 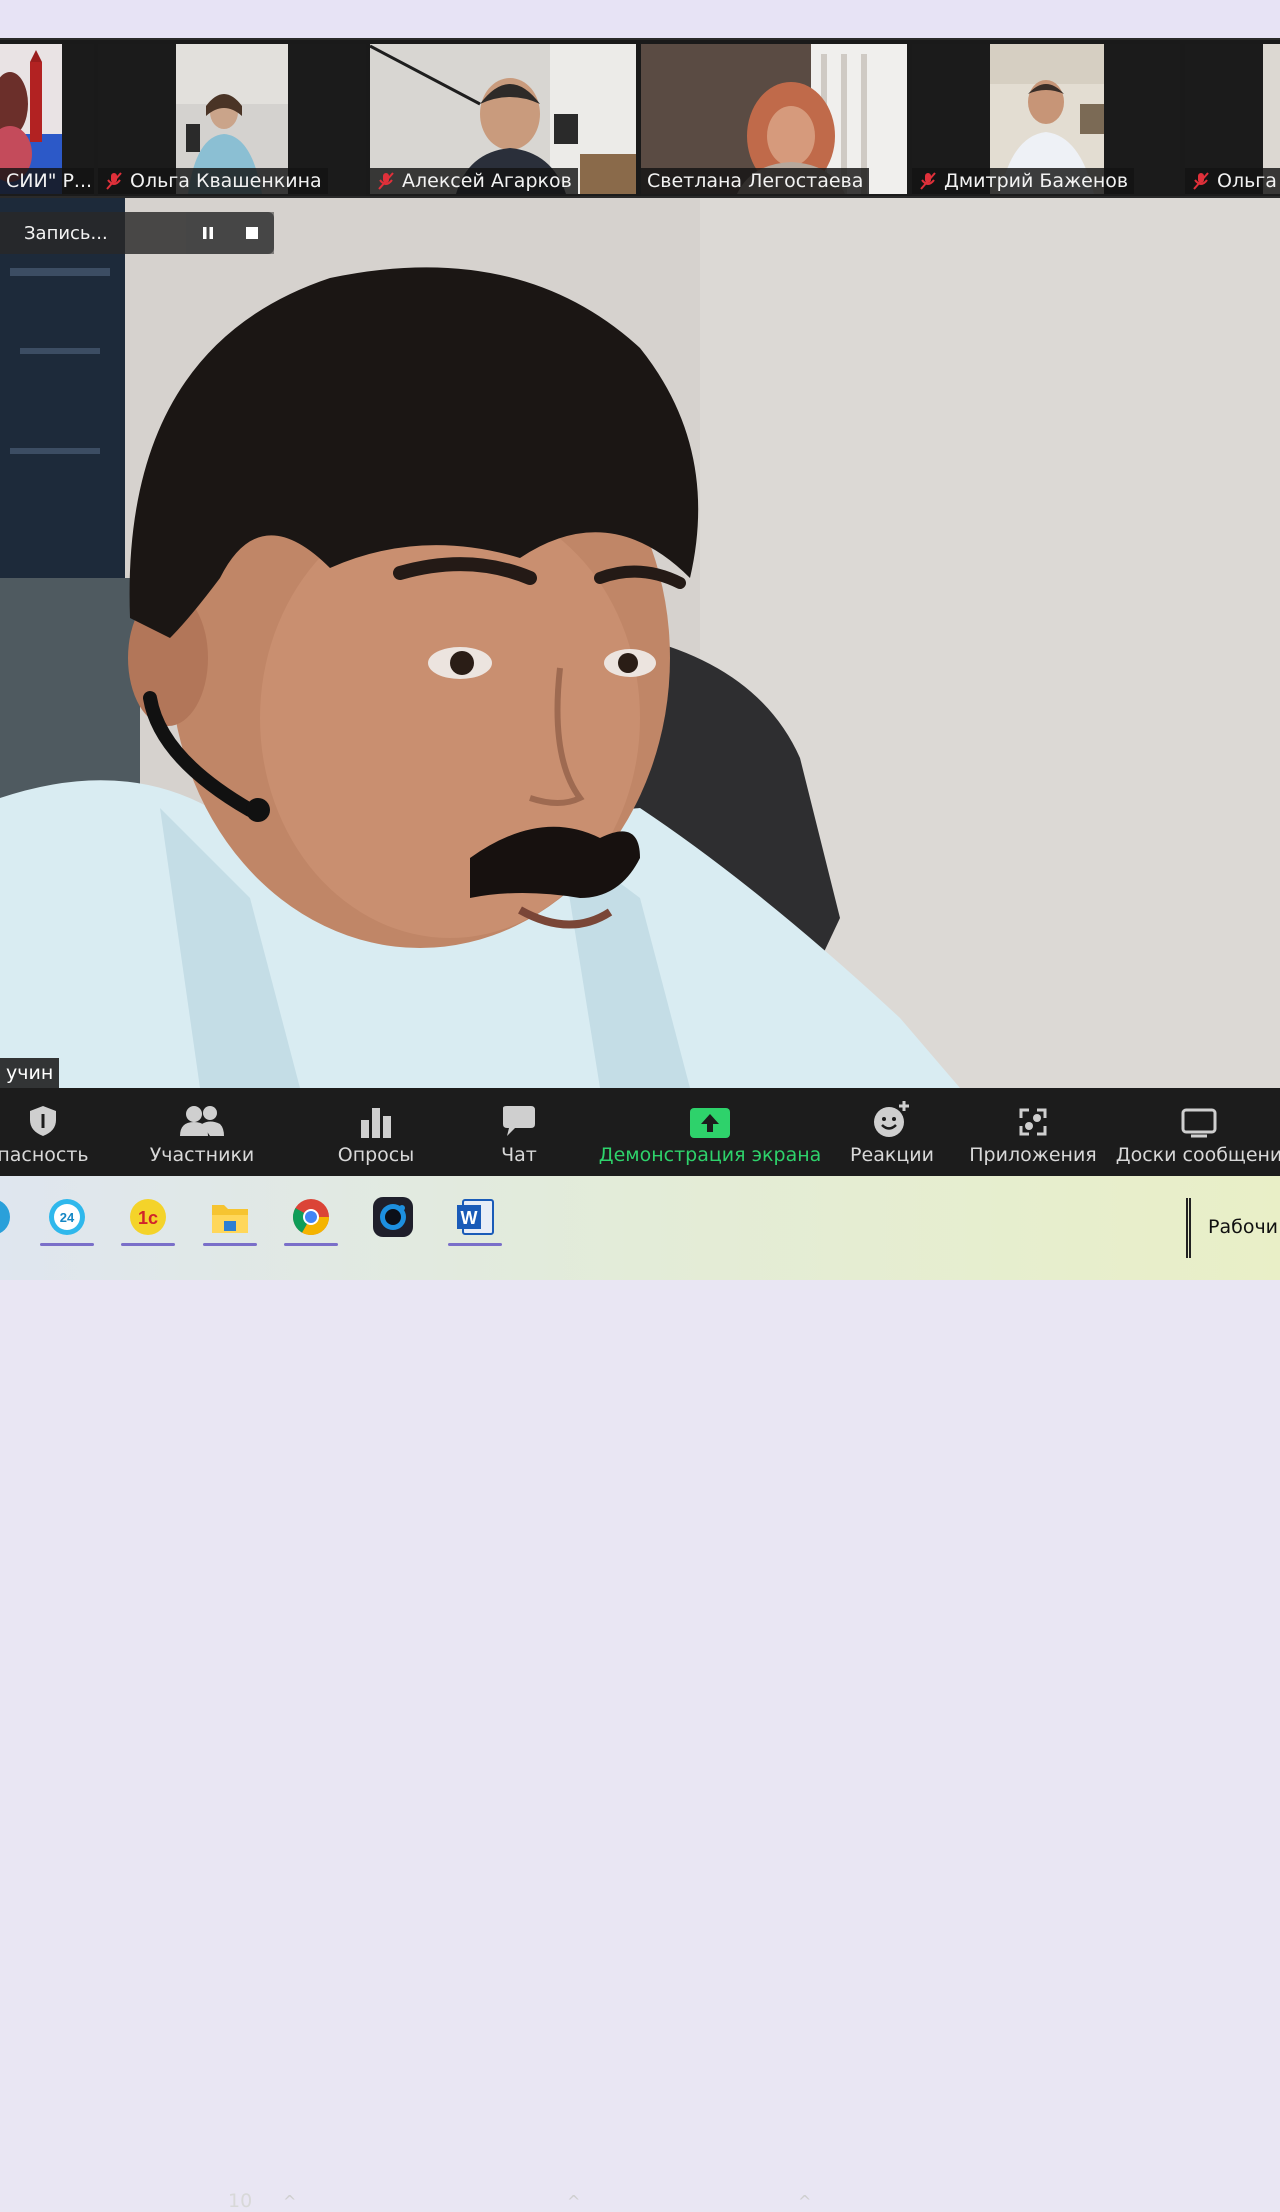 I want to click on stop-icon, so click(x=252, y=233).